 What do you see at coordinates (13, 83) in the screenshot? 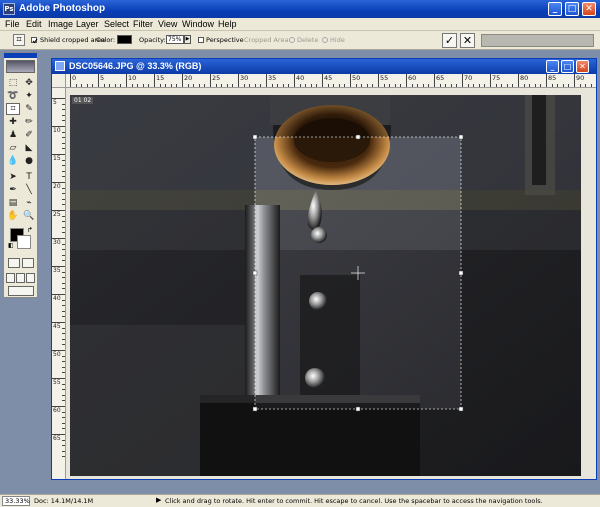
I see `marquee-tool-icon: ⬚` at bounding box center [13, 83].